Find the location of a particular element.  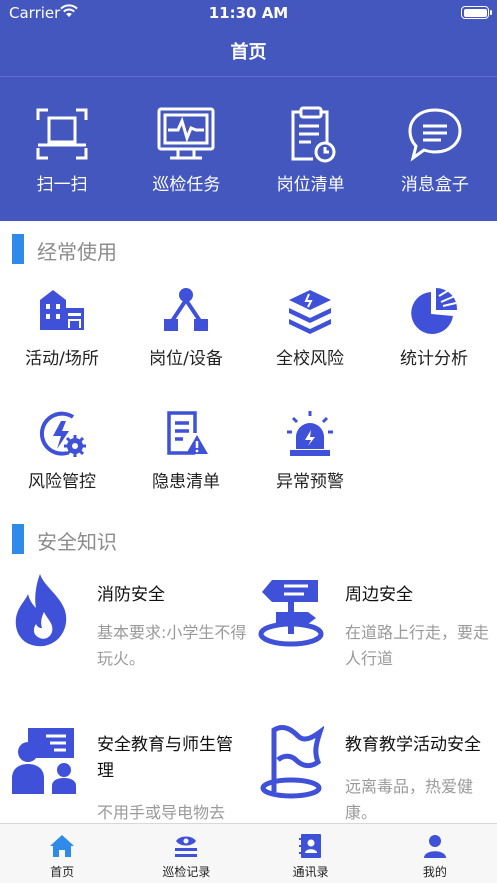

statistics-button: 统计分析 is located at coordinates (434, 331).